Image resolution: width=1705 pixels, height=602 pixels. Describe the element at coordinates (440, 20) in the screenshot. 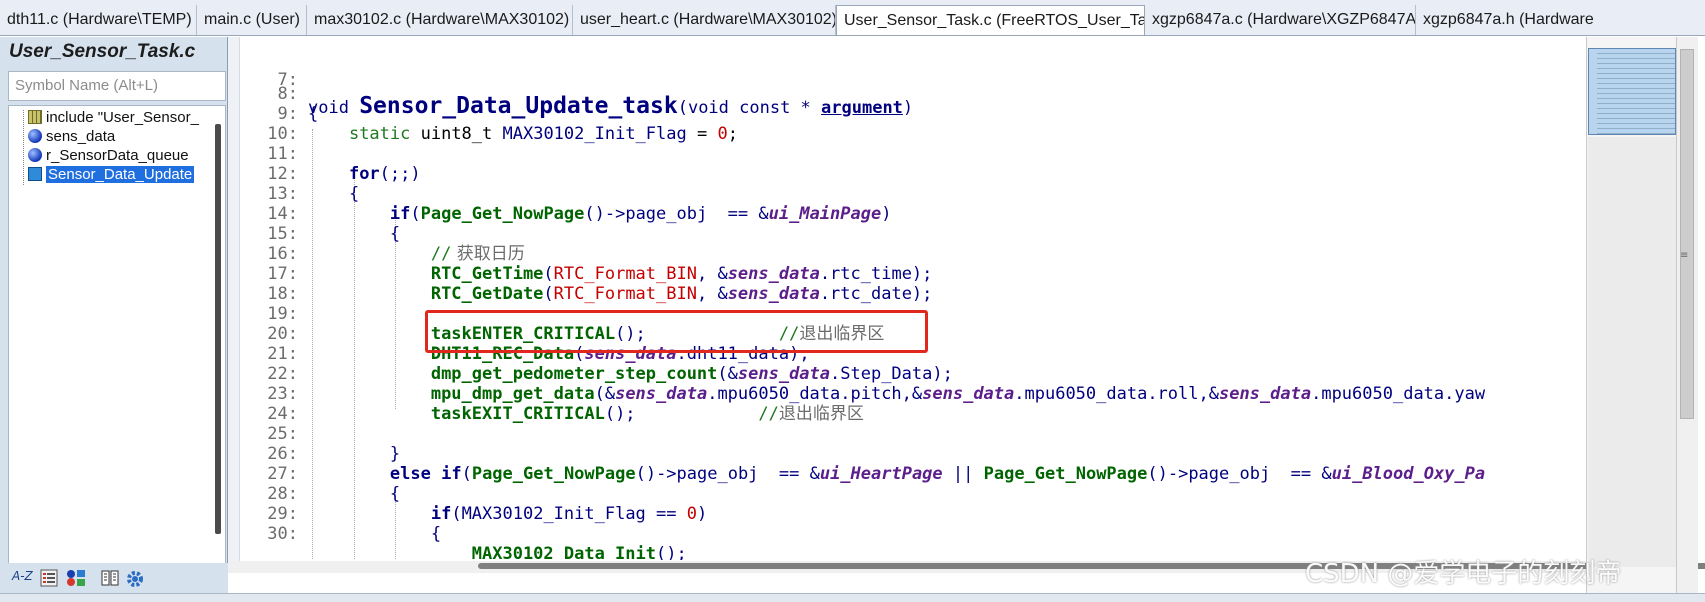

I see `tab-max30102-c: max30102.c (Hardware\MAX30102)` at that location.